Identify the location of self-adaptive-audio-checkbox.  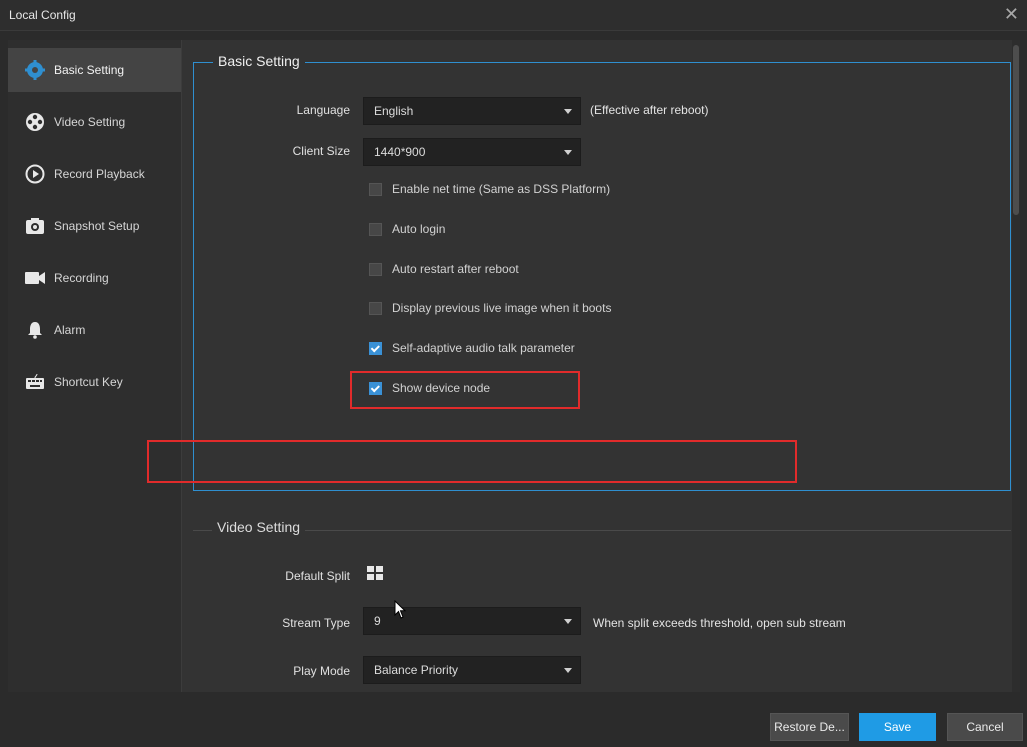
(375, 348).